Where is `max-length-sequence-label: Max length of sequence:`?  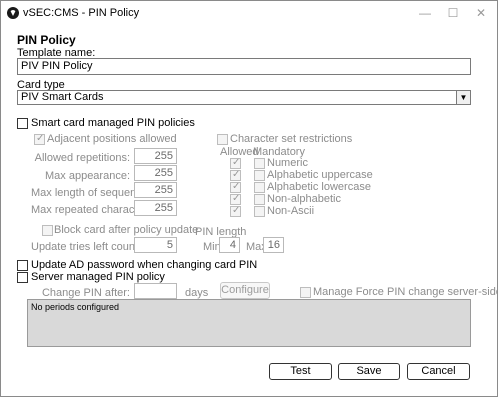 max-length-sequence-label: Max length of sequence: is located at coordinates (91, 193).